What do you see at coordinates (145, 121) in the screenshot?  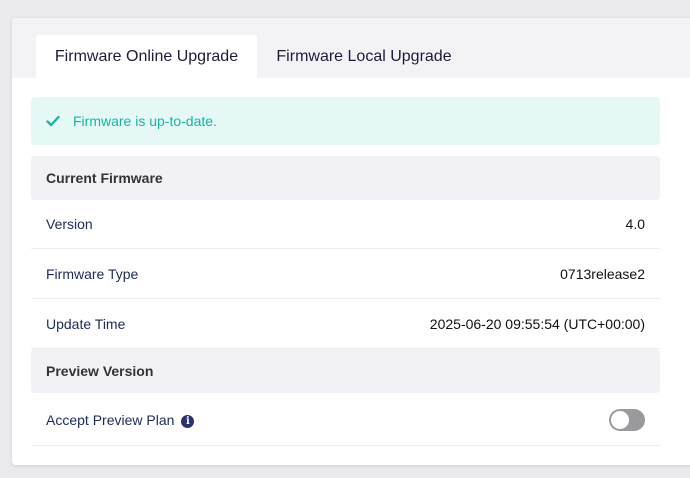 I see `alert-message: Firmware is up-to-date.` at bounding box center [145, 121].